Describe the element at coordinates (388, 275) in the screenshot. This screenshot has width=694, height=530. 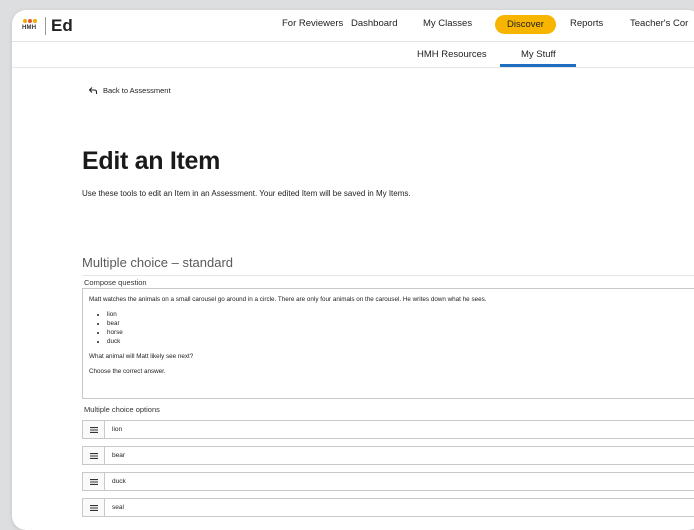
I see `section-divider` at that location.